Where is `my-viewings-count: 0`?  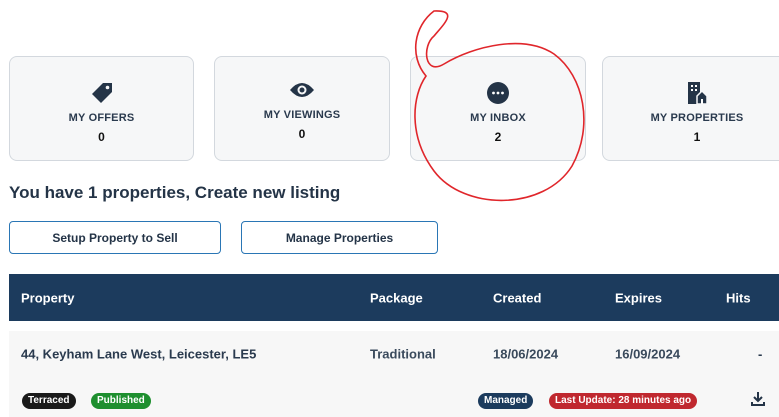
my-viewings-count: 0 is located at coordinates (302, 133).